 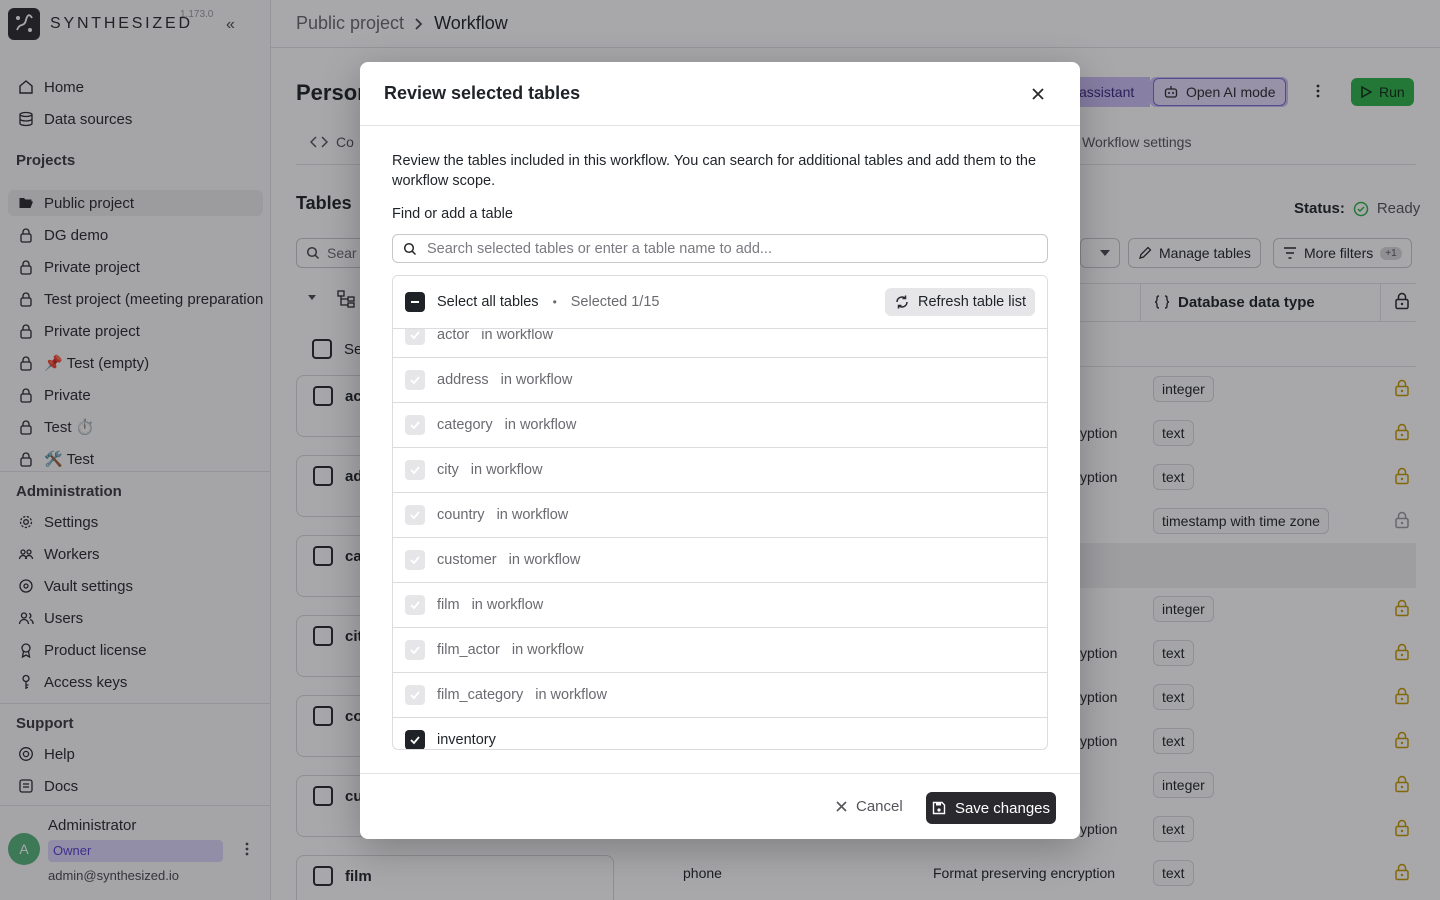 I want to click on cancel-label: Cancel, so click(x=879, y=806).